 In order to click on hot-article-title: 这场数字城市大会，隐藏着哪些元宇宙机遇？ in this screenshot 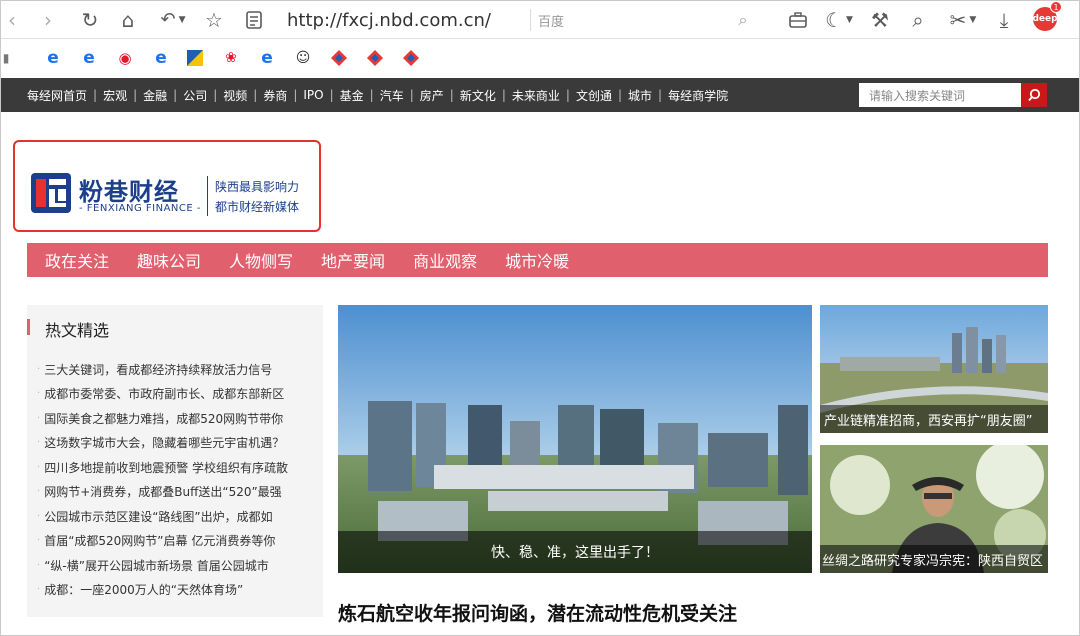, I will do `click(164, 443)`.